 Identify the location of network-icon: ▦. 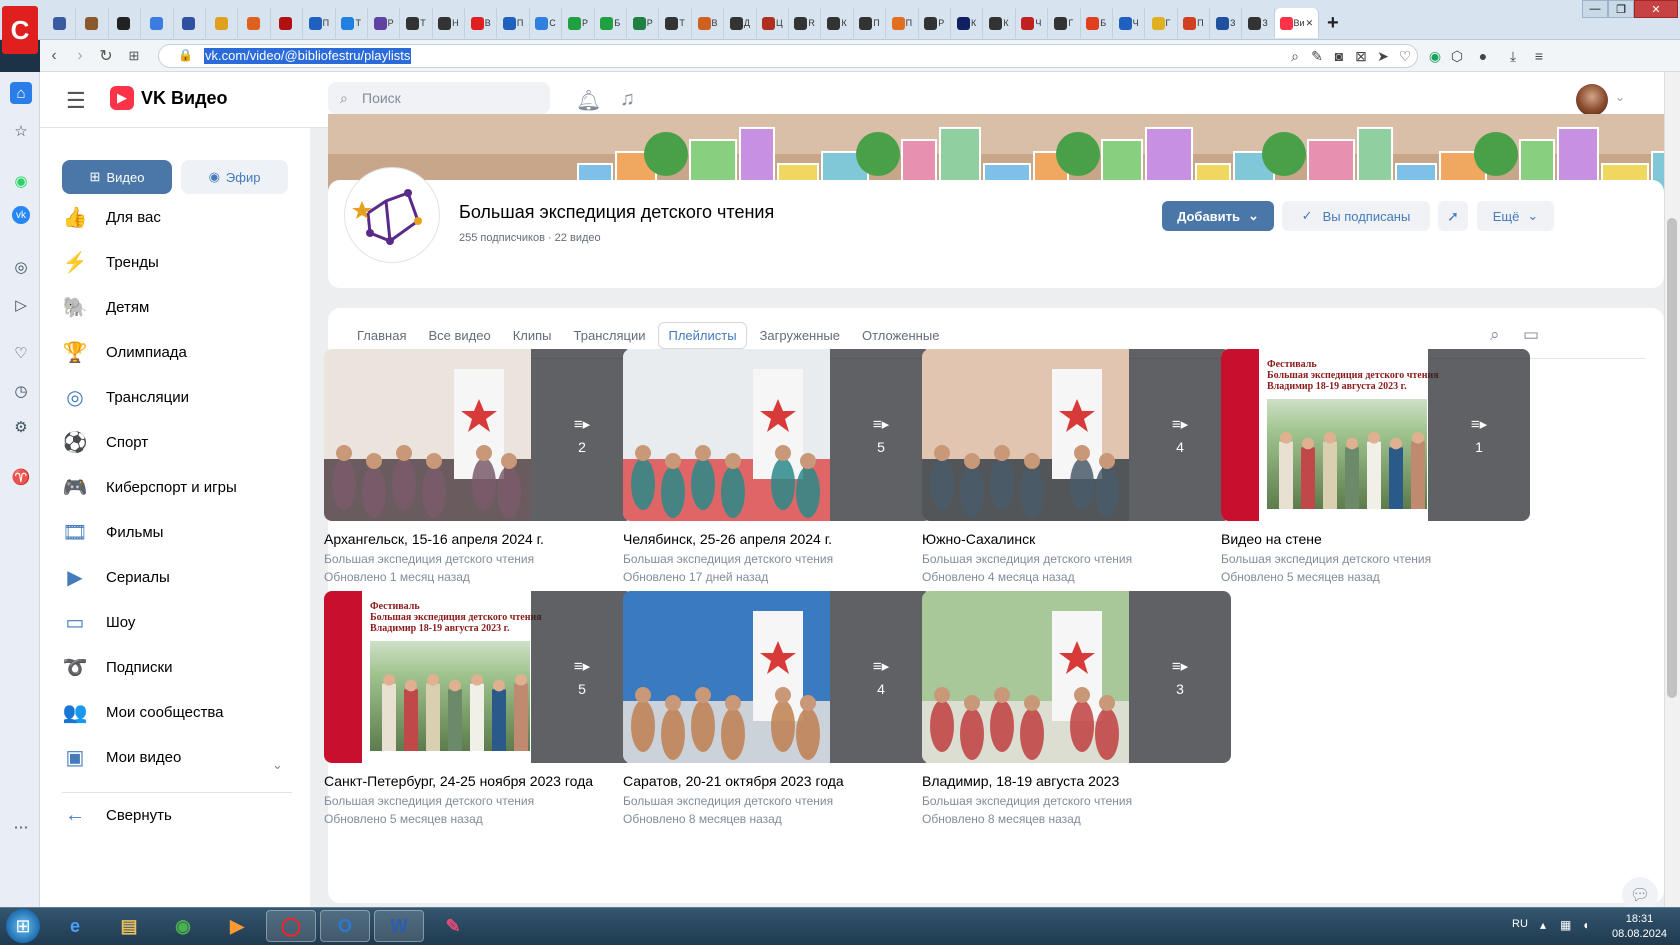
(1565, 925).